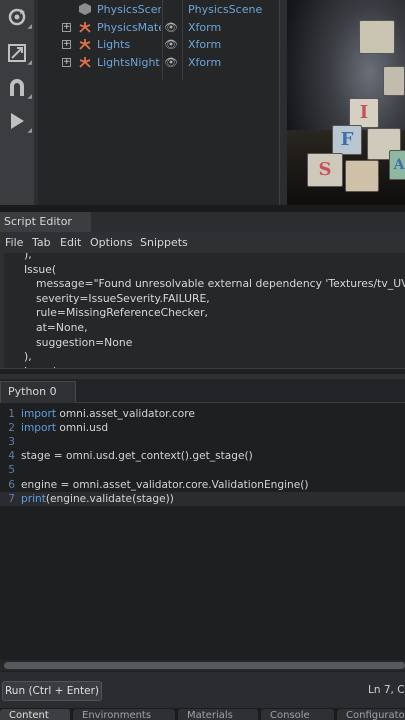 This screenshot has height=720, width=405. I want to click on code-text: import omni.asset_validator.core, so click(108, 414).